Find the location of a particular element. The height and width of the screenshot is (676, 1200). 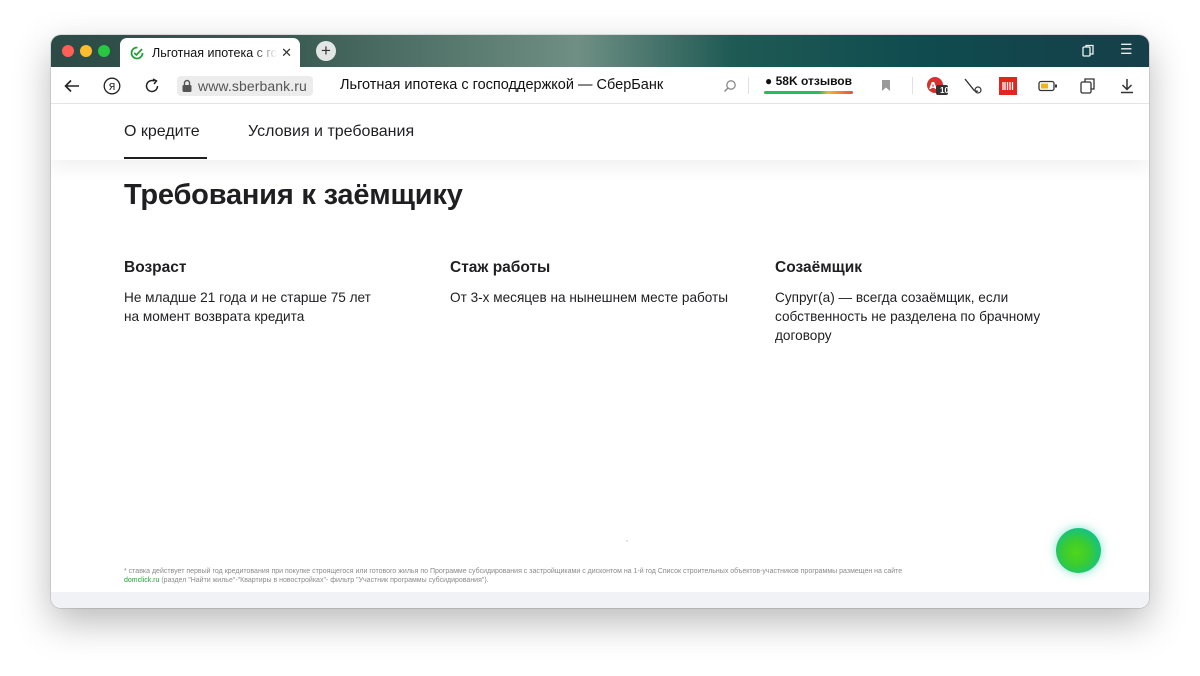

collections-icon is located at coordinates (1087, 85).